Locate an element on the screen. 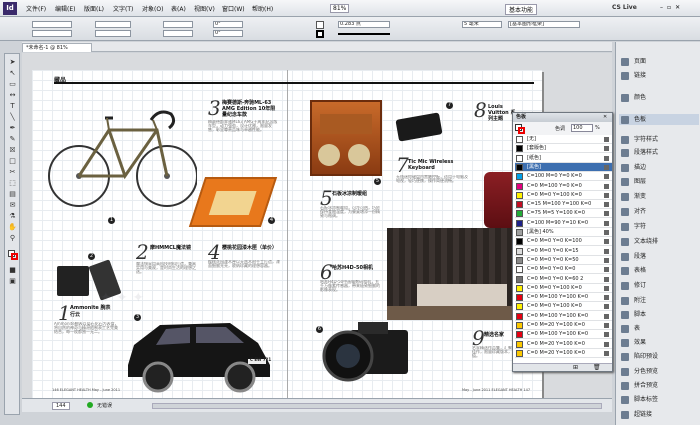  wooden-box-image is located at coordinates (346, 138).